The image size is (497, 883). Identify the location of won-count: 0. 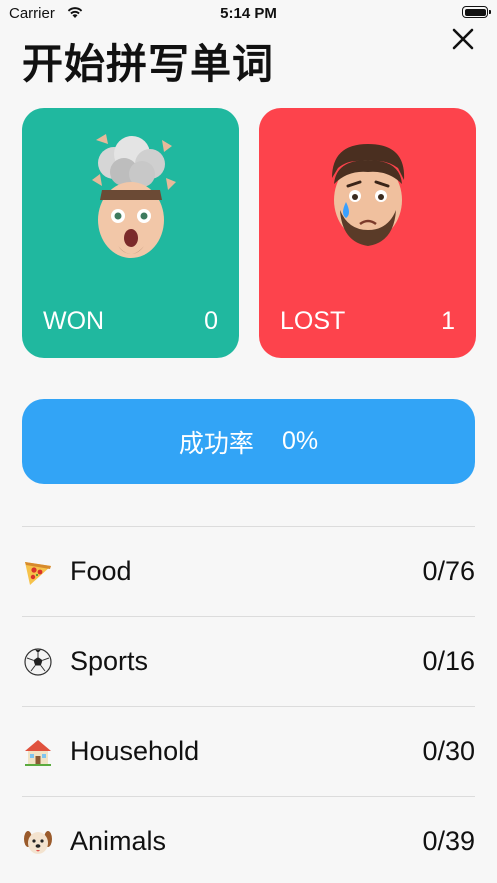
(211, 321).